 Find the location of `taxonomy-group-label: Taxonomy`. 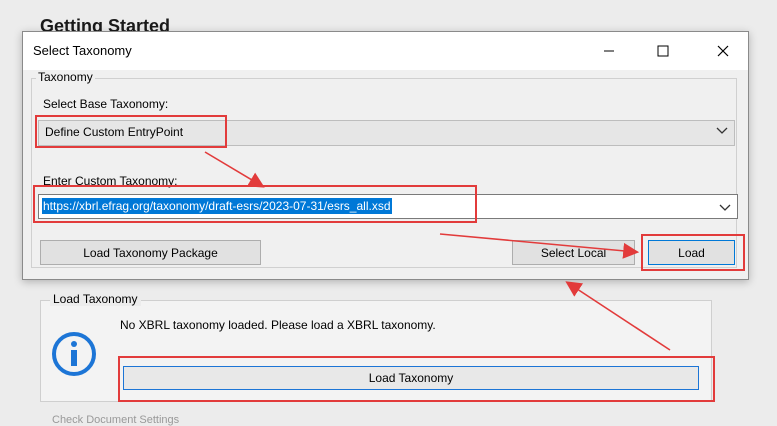

taxonomy-group-label: Taxonomy is located at coordinates (65, 77).